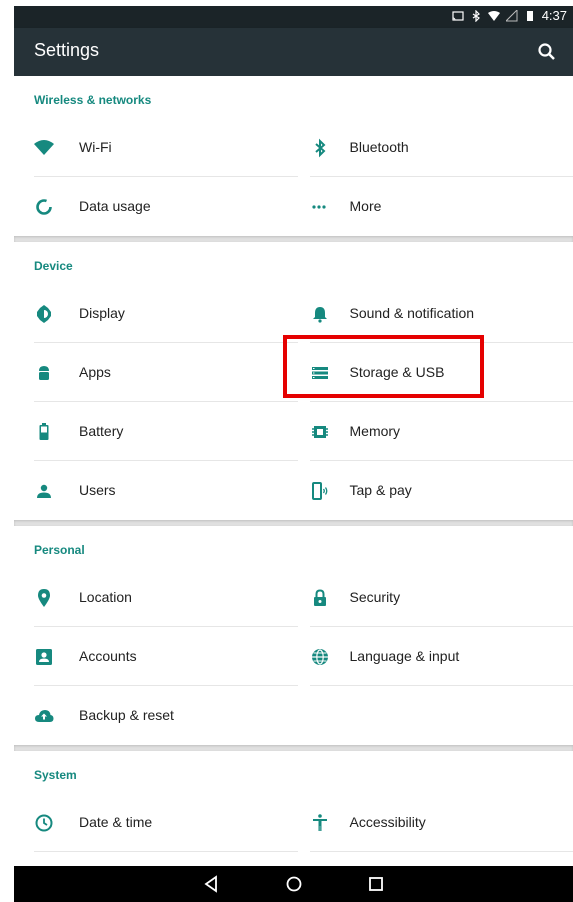 The width and height of the screenshot is (573, 902). Describe the element at coordinates (97, 490) in the screenshot. I see `setting-label: Users` at that location.